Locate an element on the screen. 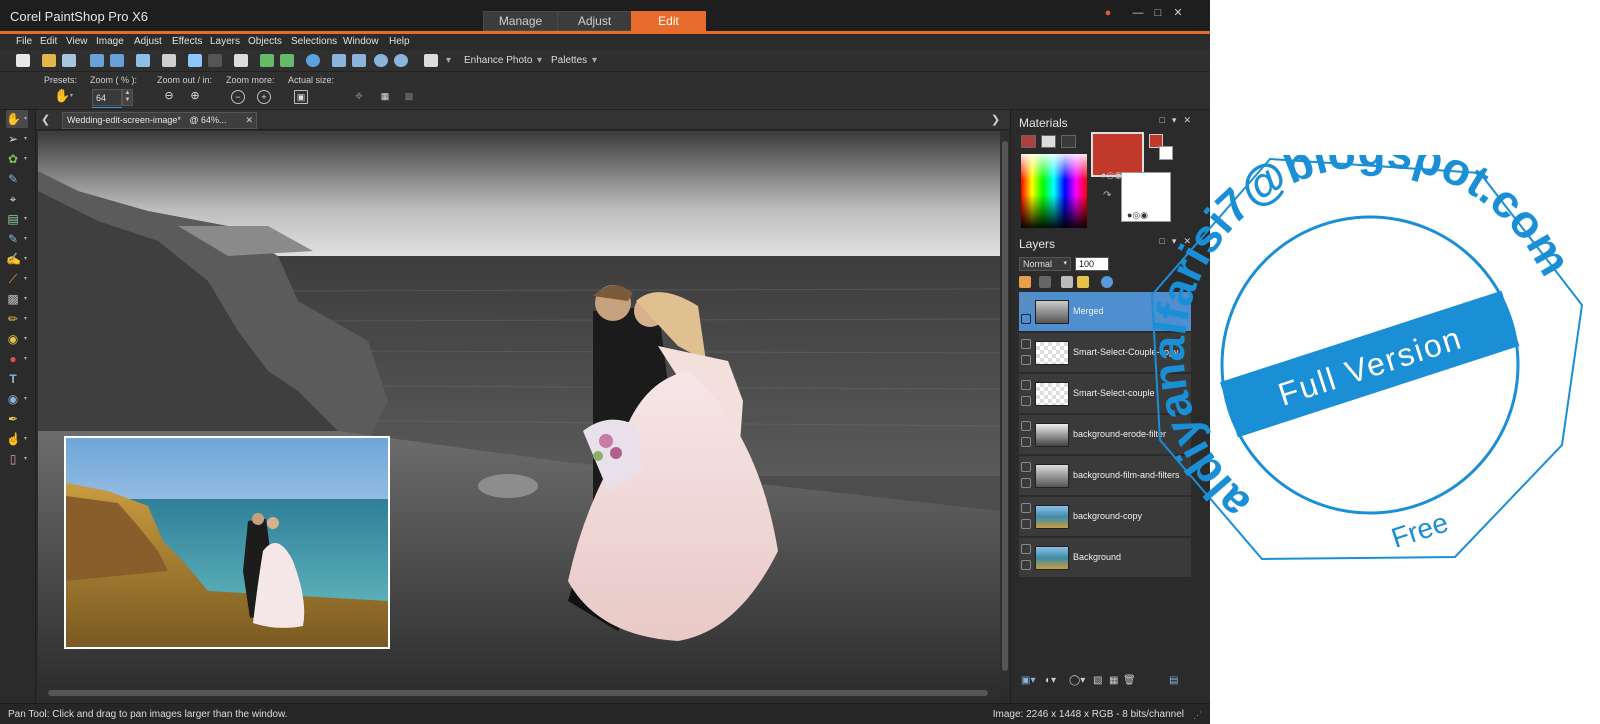 The width and height of the screenshot is (1600, 724). tool-eraser: ▯ ▾ is located at coordinates (17, 459).